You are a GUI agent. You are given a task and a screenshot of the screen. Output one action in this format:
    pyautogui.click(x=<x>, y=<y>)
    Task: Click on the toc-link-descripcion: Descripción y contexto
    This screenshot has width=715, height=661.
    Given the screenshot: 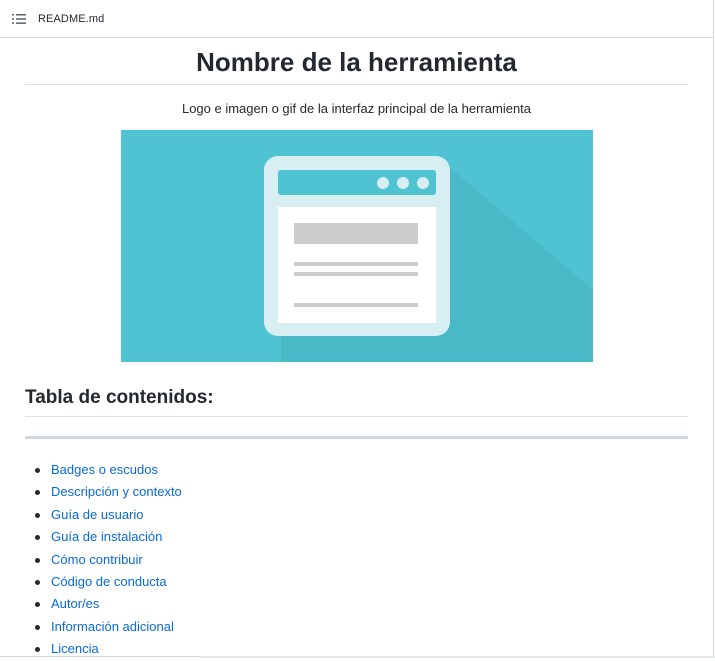 What is the action you would take?
    pyautogui.click(x=116, y=491)
    